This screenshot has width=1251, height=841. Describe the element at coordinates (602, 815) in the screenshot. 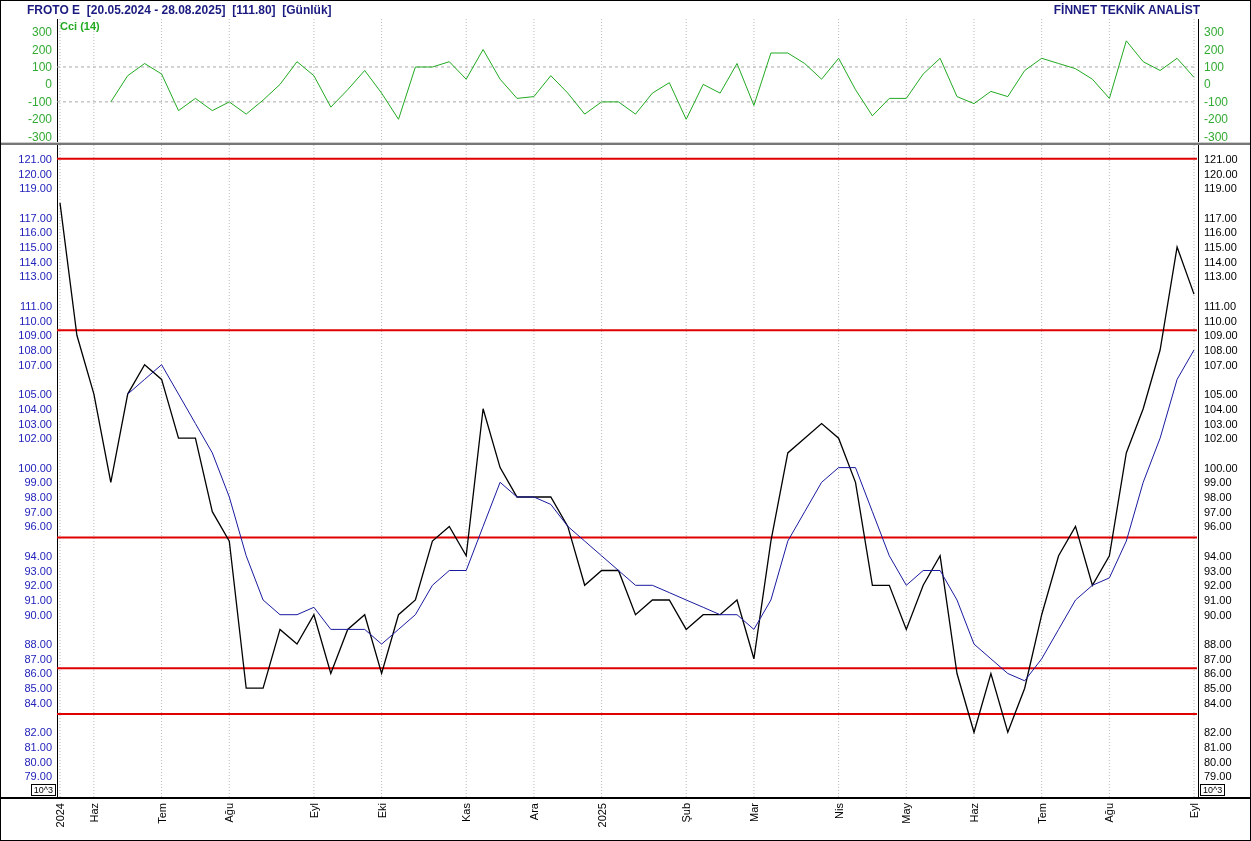

I see `axis-tick-label: 2025` at that location.